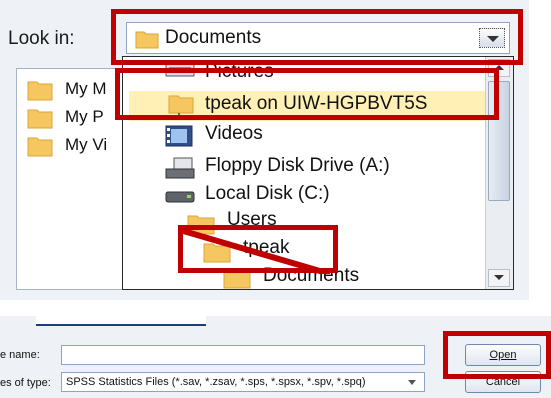 This screenshot has width=551, height=398. What do you see at coordinates (297, 165) in the screenshot?
I see `dropdown-item-label: Floppy Disk Drive (A:)` at bounding box center [297, 165].